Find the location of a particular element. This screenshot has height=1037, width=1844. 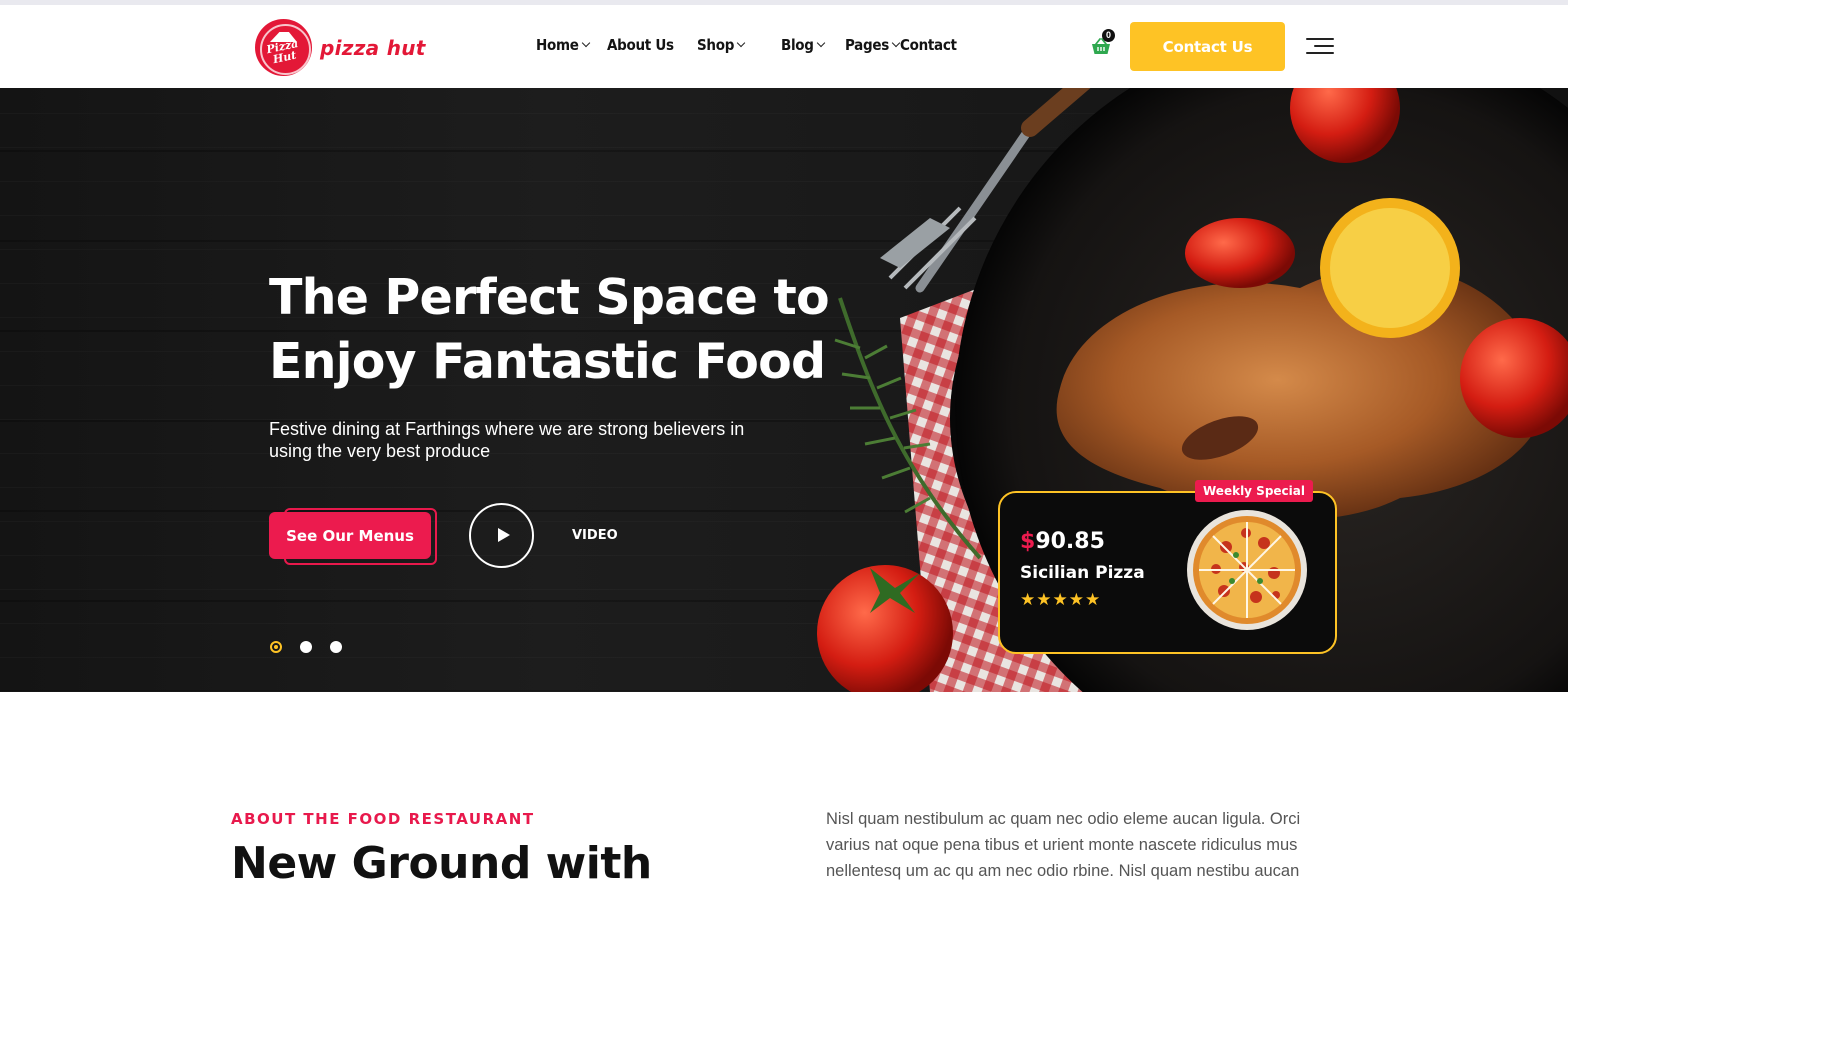

star-rating: ★★★★★ is located at coordinates (1061, 599).